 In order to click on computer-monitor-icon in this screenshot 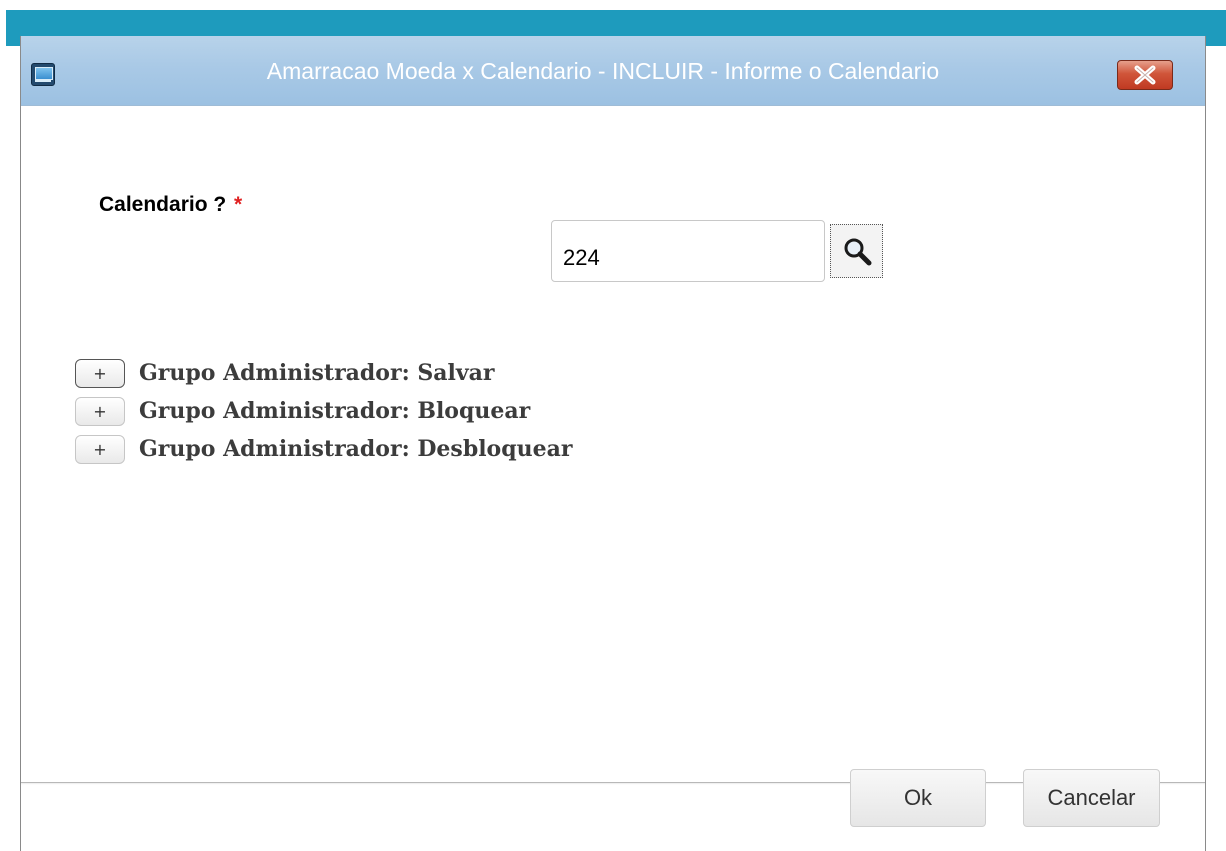, I will do `click(43, 74)`.